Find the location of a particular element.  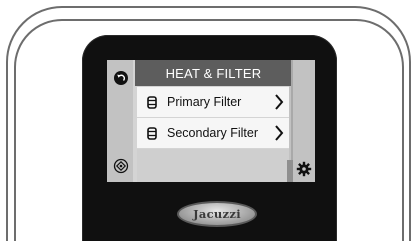

home-button is located at coordinates (121, 166).